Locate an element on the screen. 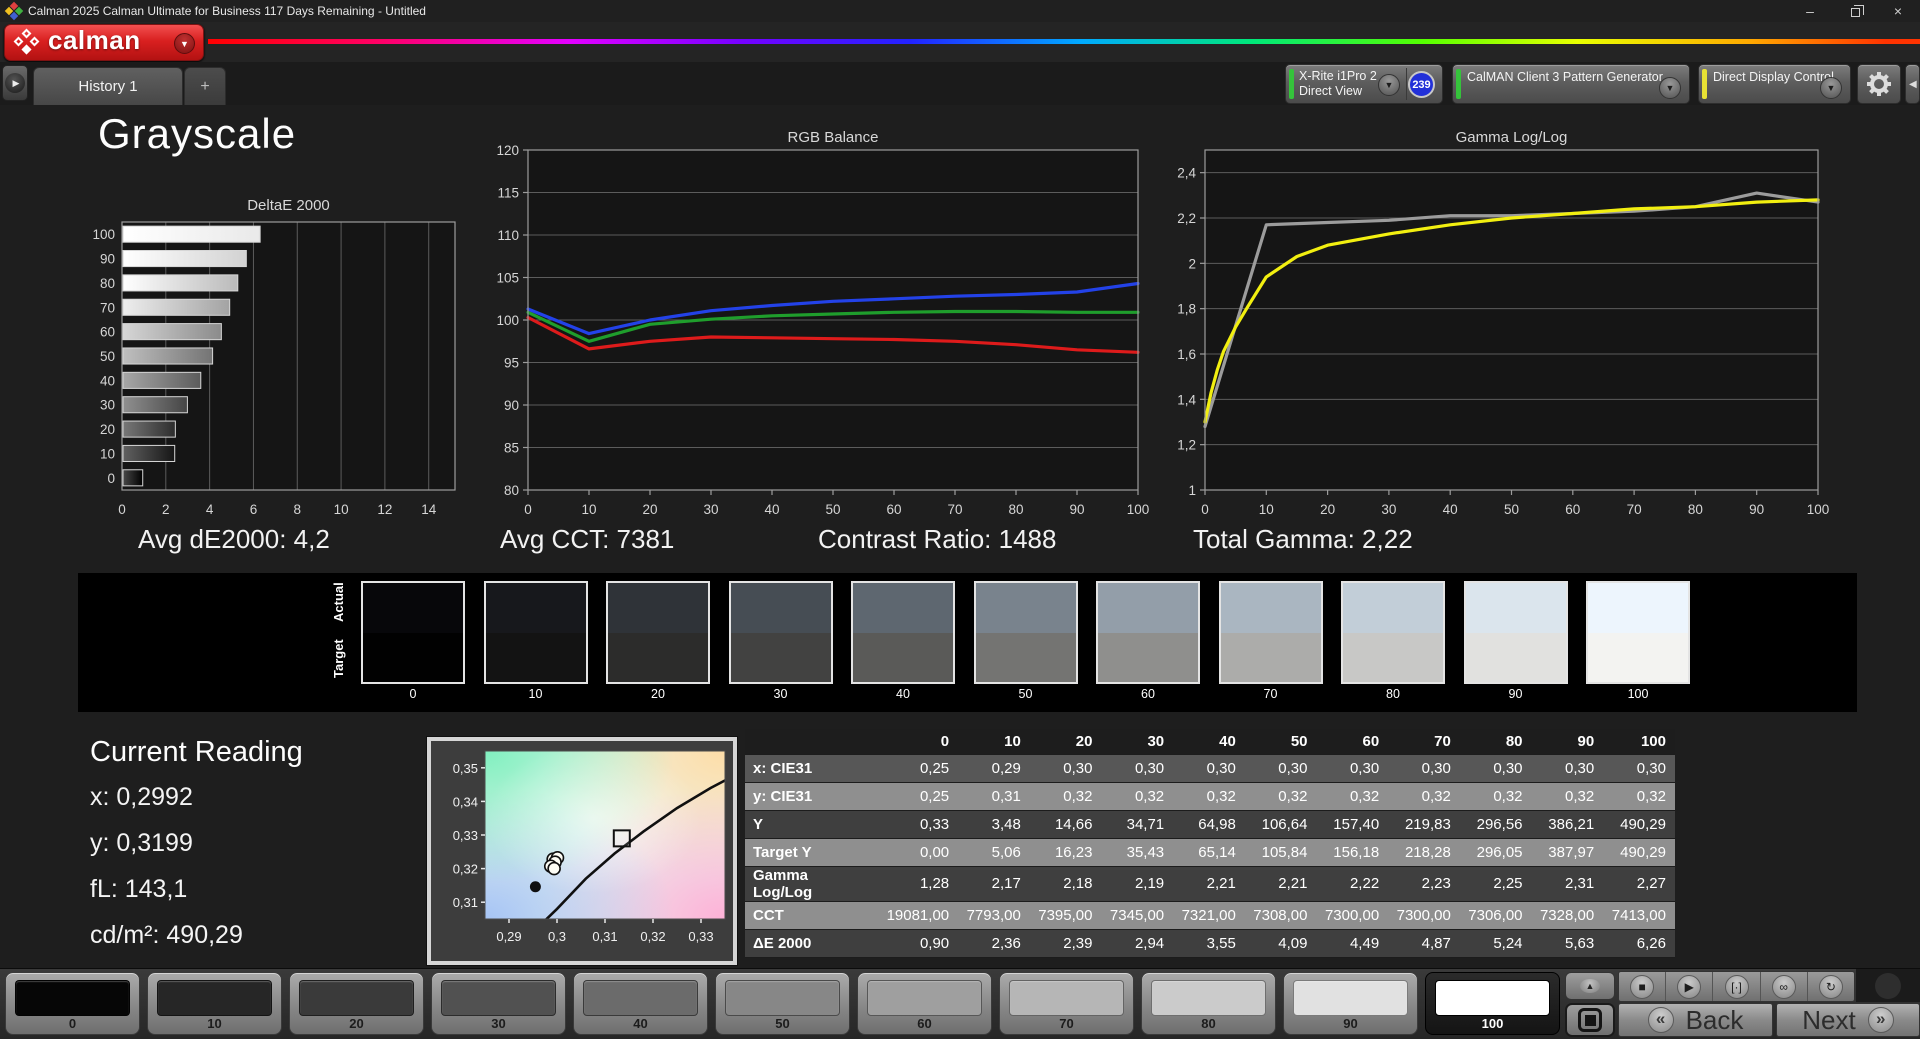 This screenshot has width=1920, height=1039. refresh-button: ↻ is located at coordinates (1831, 986).